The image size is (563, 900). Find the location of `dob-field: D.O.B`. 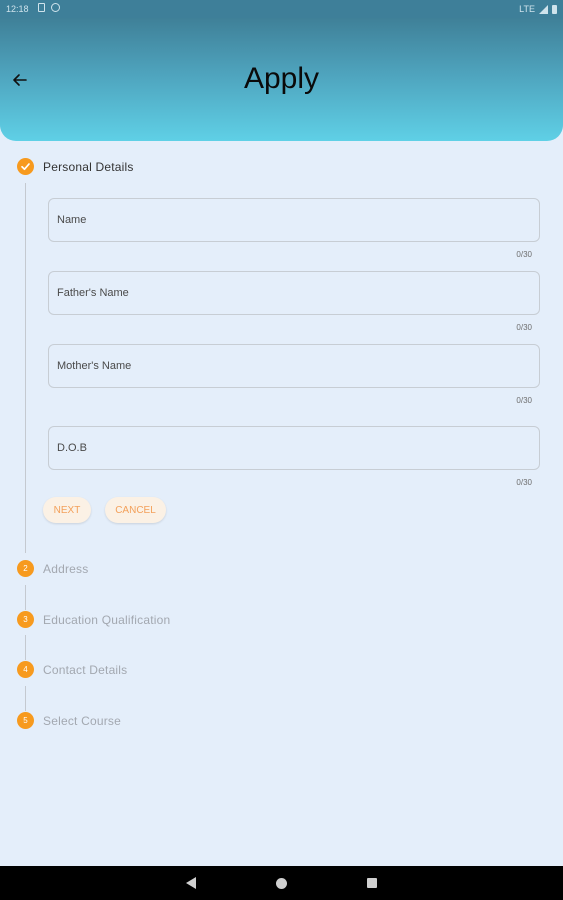

dob-field: D.O.B is located at coordinates (294, 448).